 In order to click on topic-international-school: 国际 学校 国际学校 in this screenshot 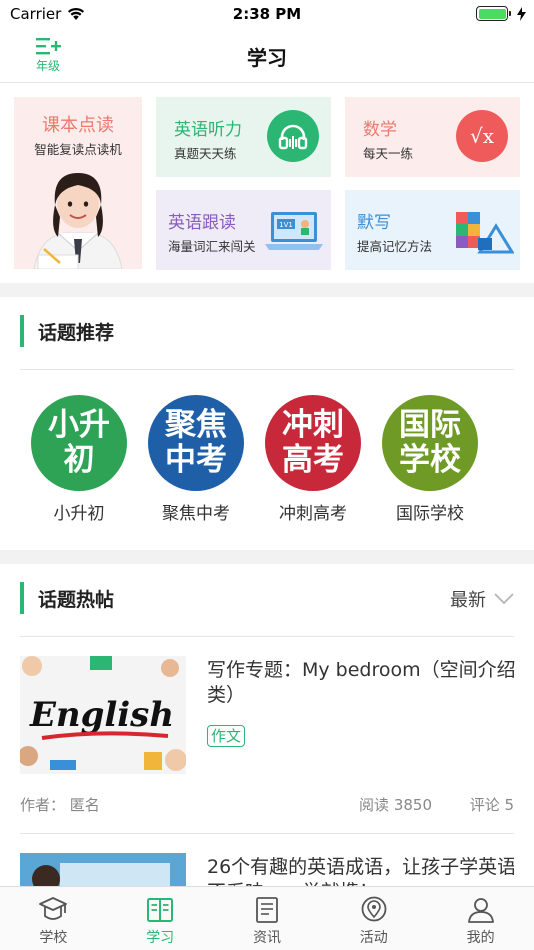, I will do `click(430, 459)`.